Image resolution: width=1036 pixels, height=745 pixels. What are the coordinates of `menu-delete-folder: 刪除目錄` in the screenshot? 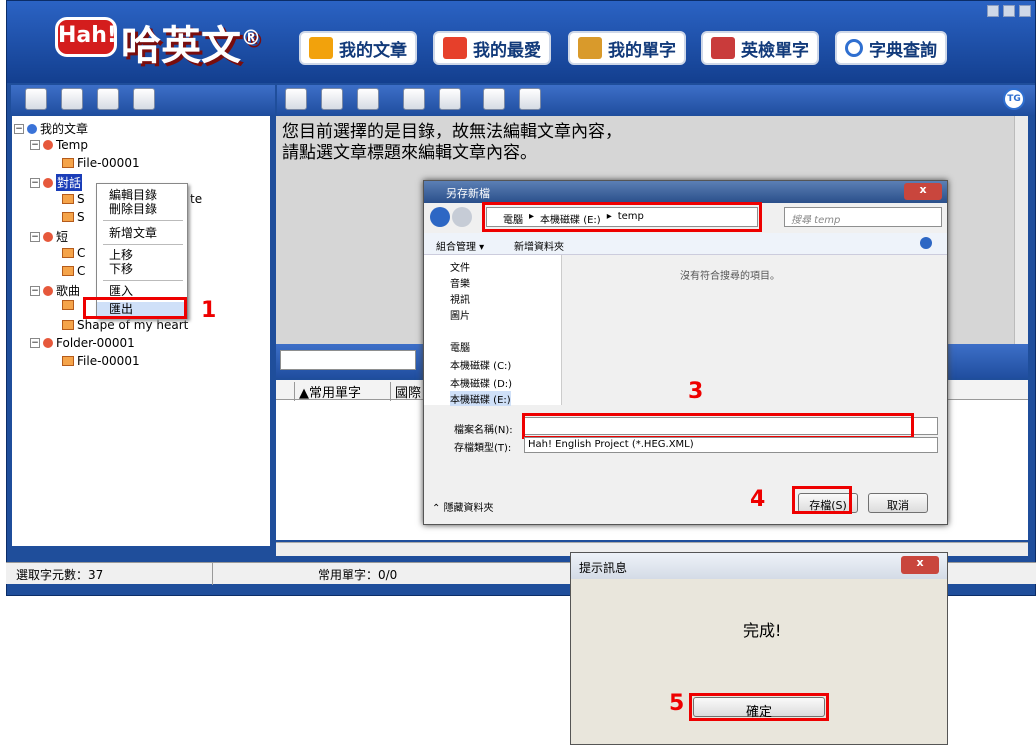 It's located at (142, 209).